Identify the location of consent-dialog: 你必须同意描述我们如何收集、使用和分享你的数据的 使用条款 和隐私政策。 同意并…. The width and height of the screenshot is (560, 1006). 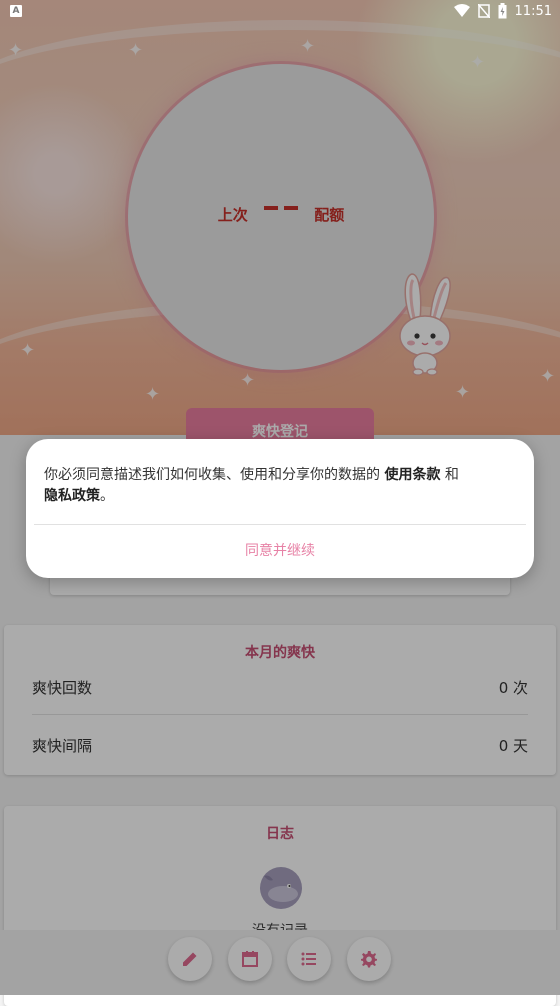
(280, 508).